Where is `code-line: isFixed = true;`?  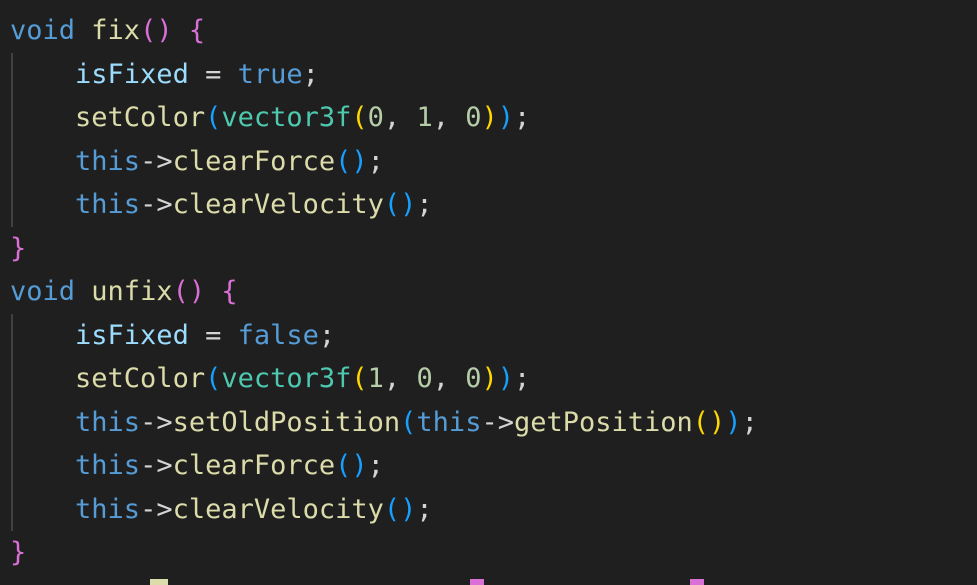
code-line: isFixed = true; is located at coordinates (379, 74).